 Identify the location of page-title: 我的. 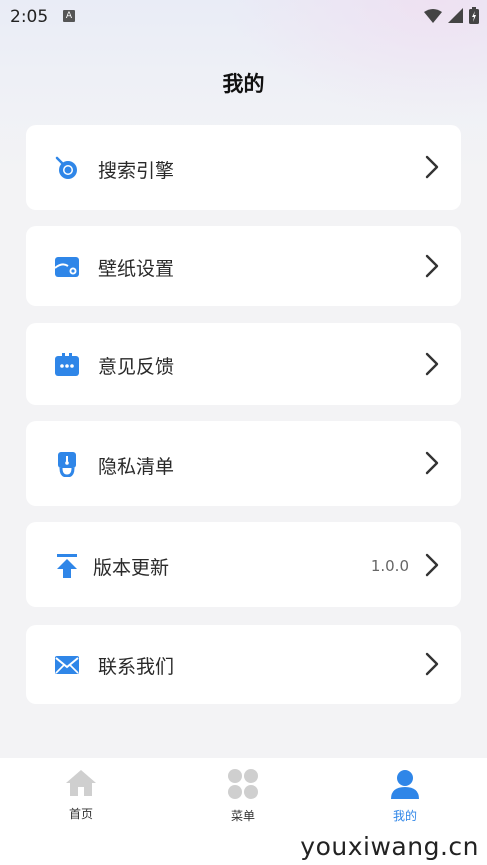
(243, 84).